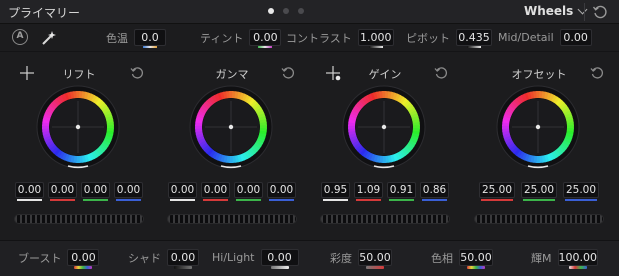 The image size is (619, 276). I want to click on hue-bar, so click(476, 267).